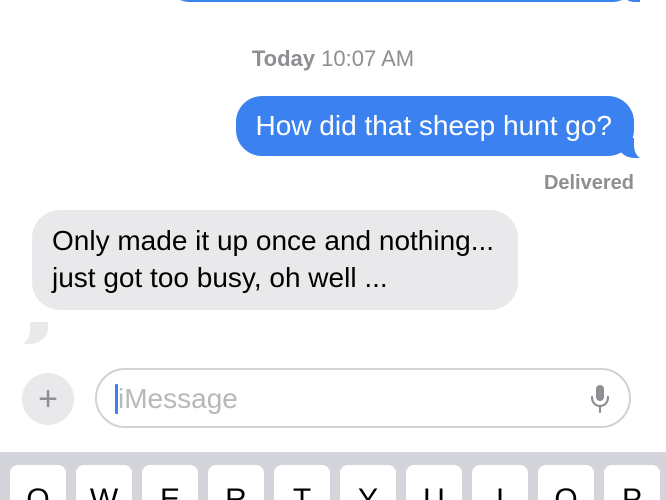 The image size is (666, 500). I want to click on microphone-icon, so click(600, 399).